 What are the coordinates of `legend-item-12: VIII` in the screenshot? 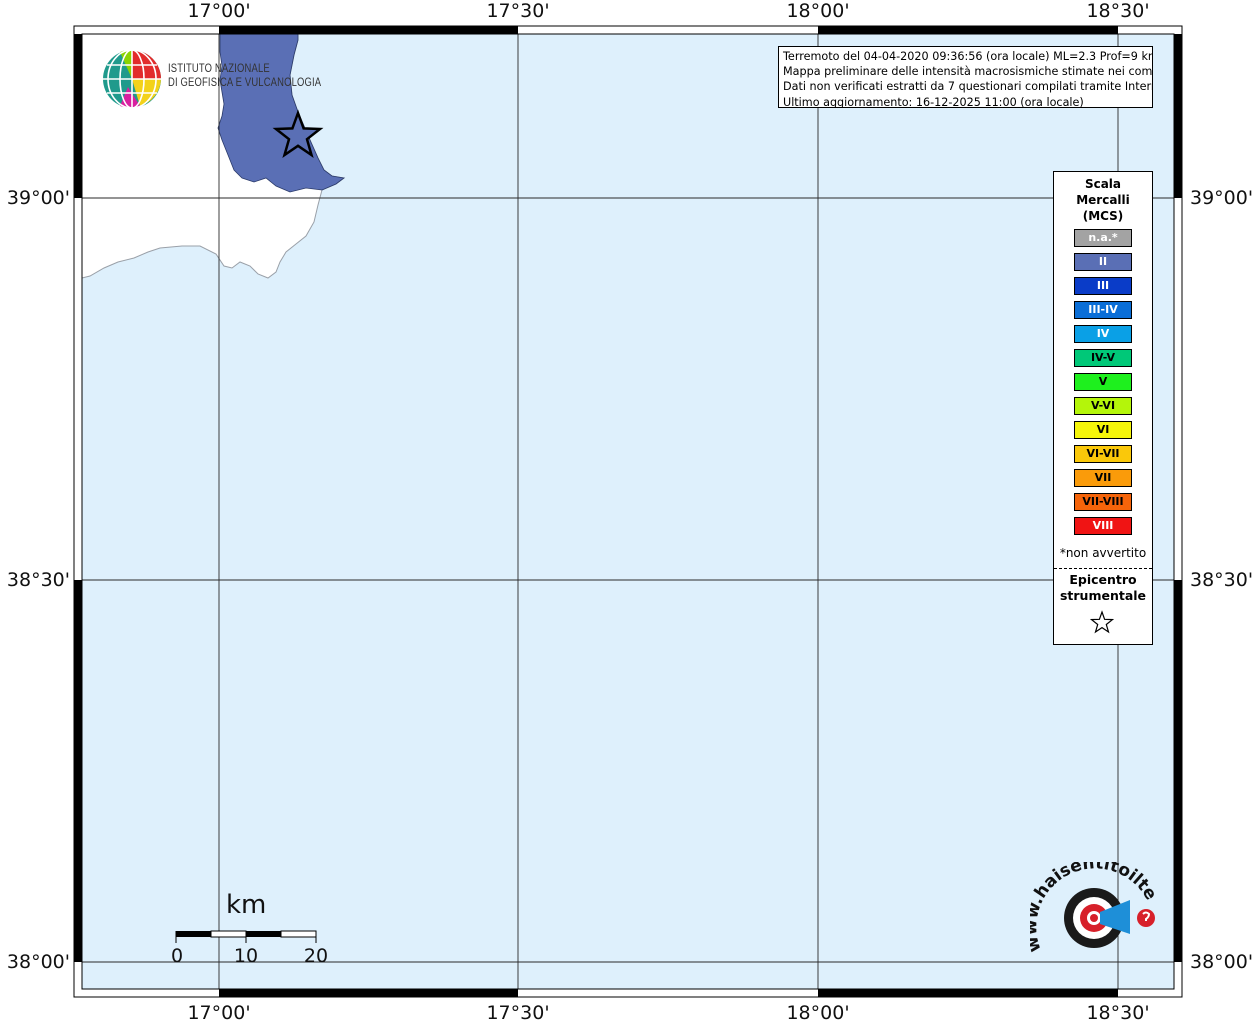 It's located at (1103, 526).